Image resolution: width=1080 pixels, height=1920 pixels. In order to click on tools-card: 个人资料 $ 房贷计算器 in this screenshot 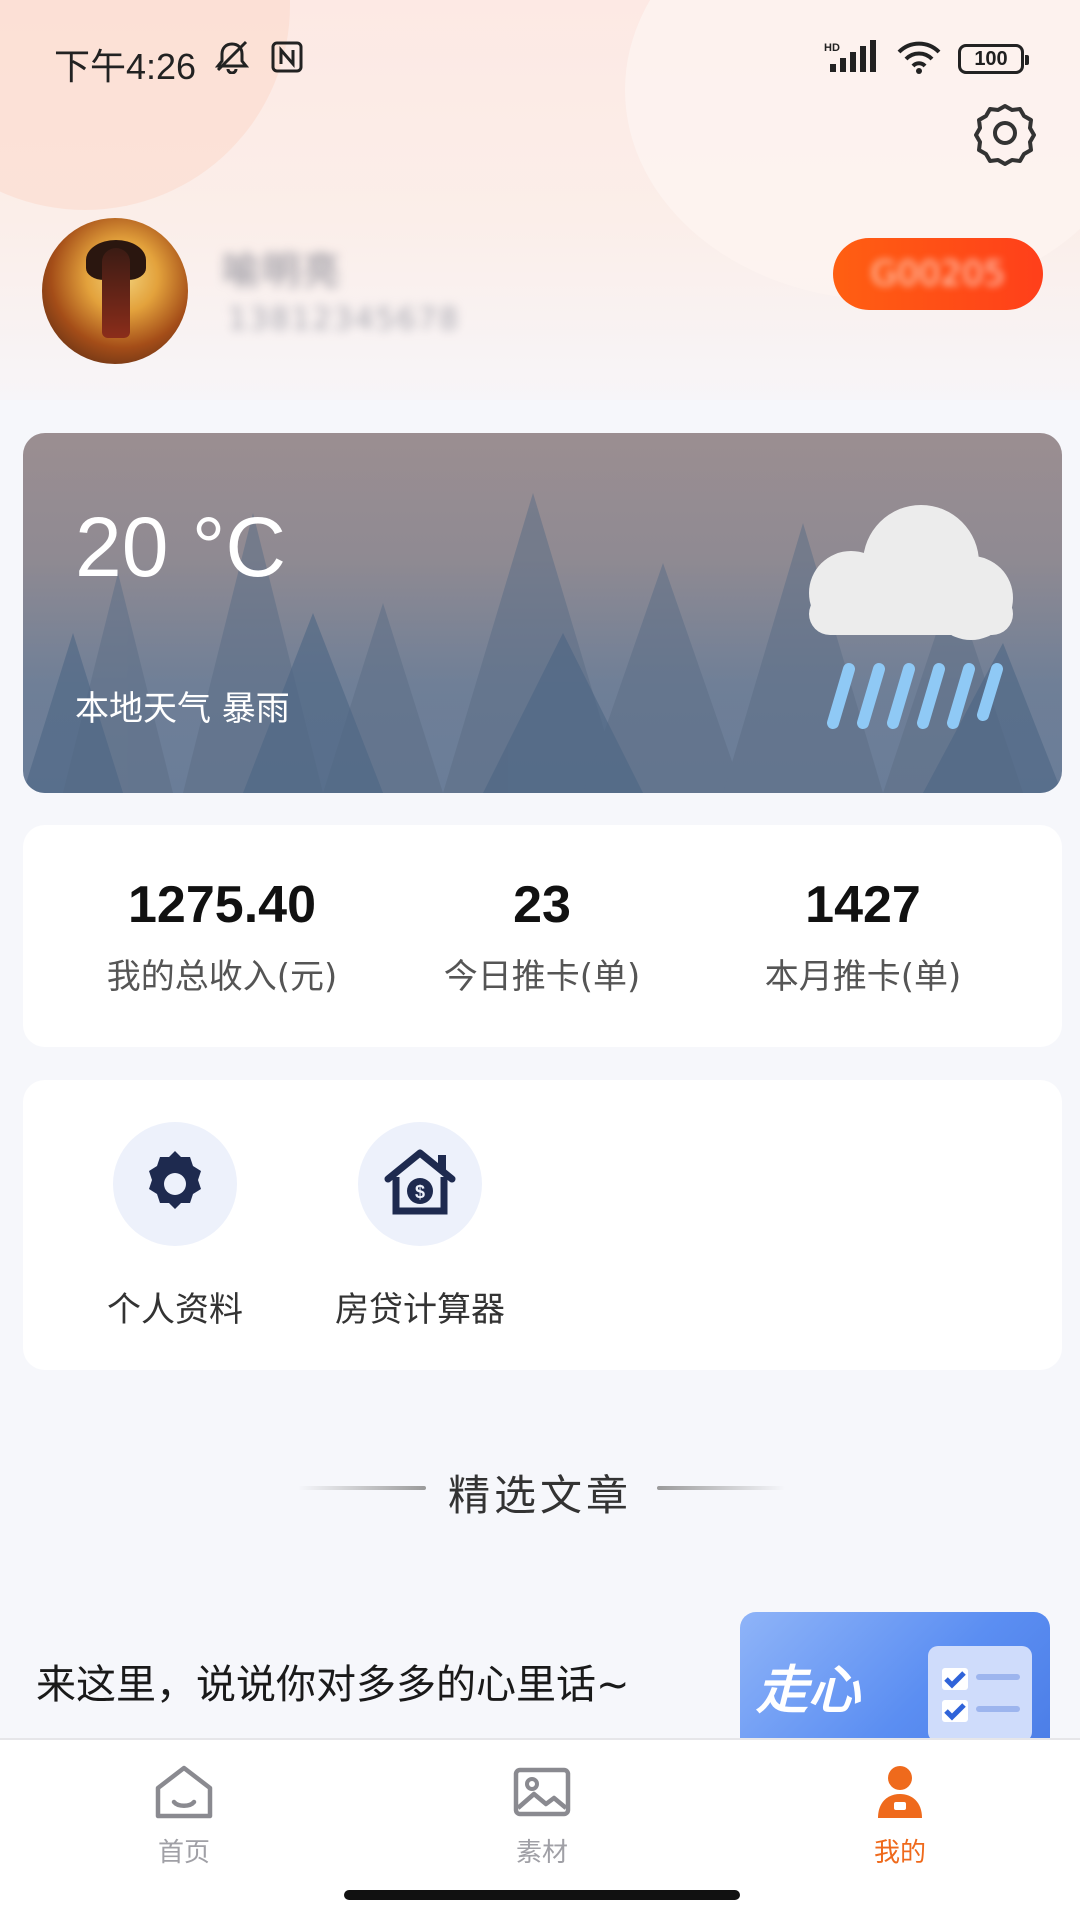, I will do `click(542, 1225)`.